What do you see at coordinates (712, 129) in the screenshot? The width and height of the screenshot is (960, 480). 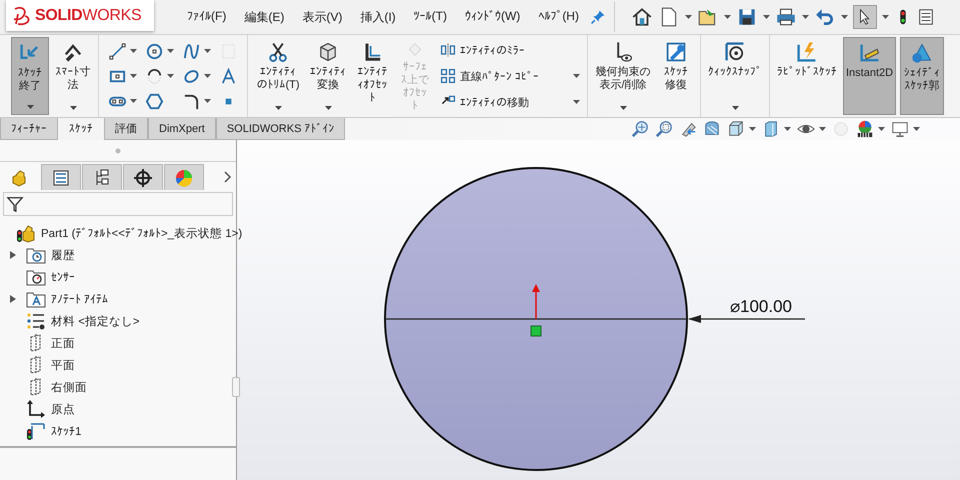 I see `section-view-icon` at bounding box center [712, 129].